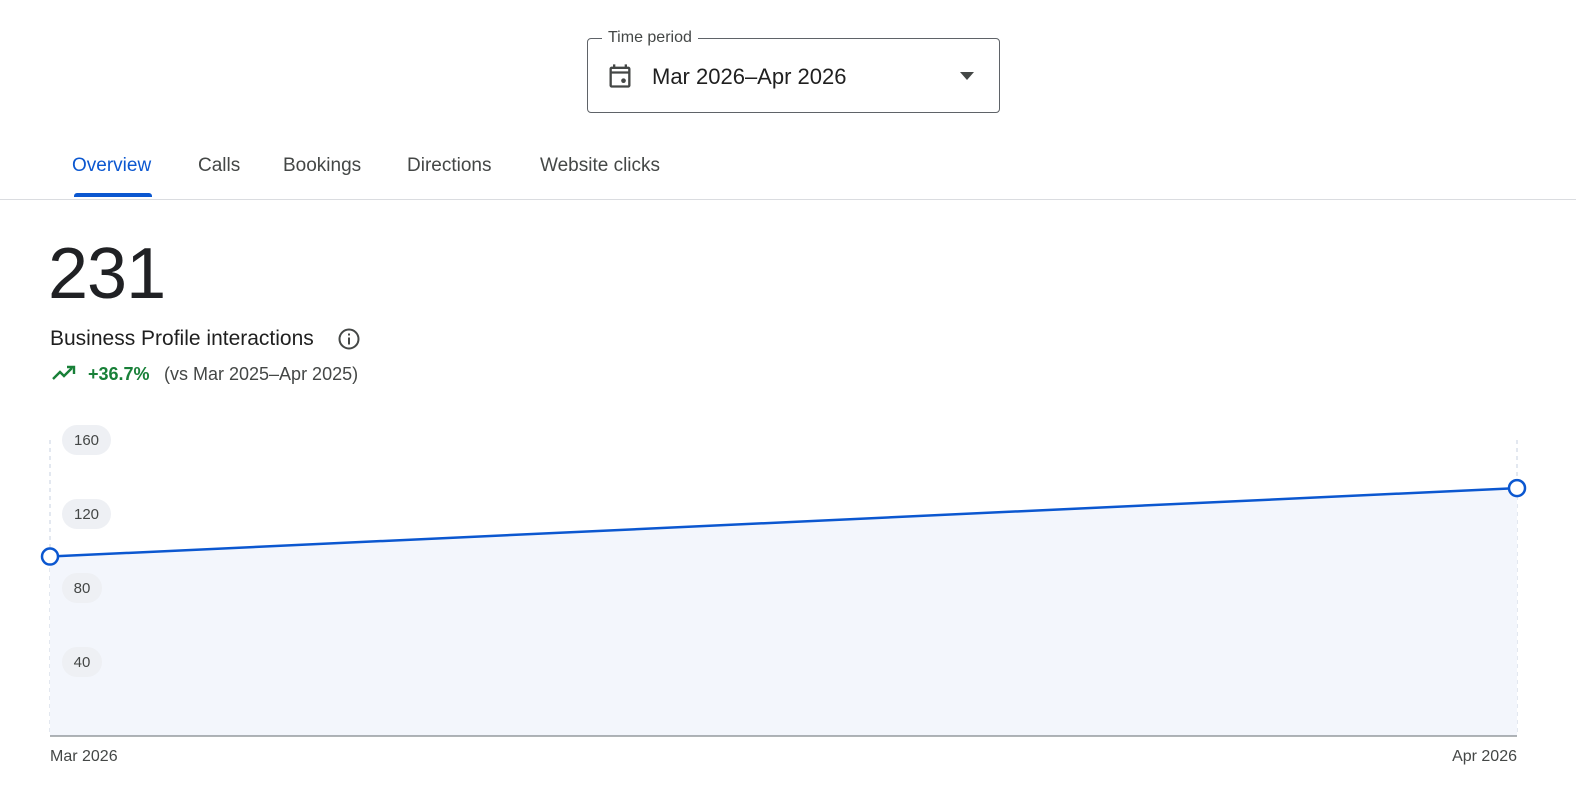 This screenshot has height=805, width=1576. What do you see at coordinates (349, 339) in the screenshot?
I see `info-icon` at bounding box center [349, 339].